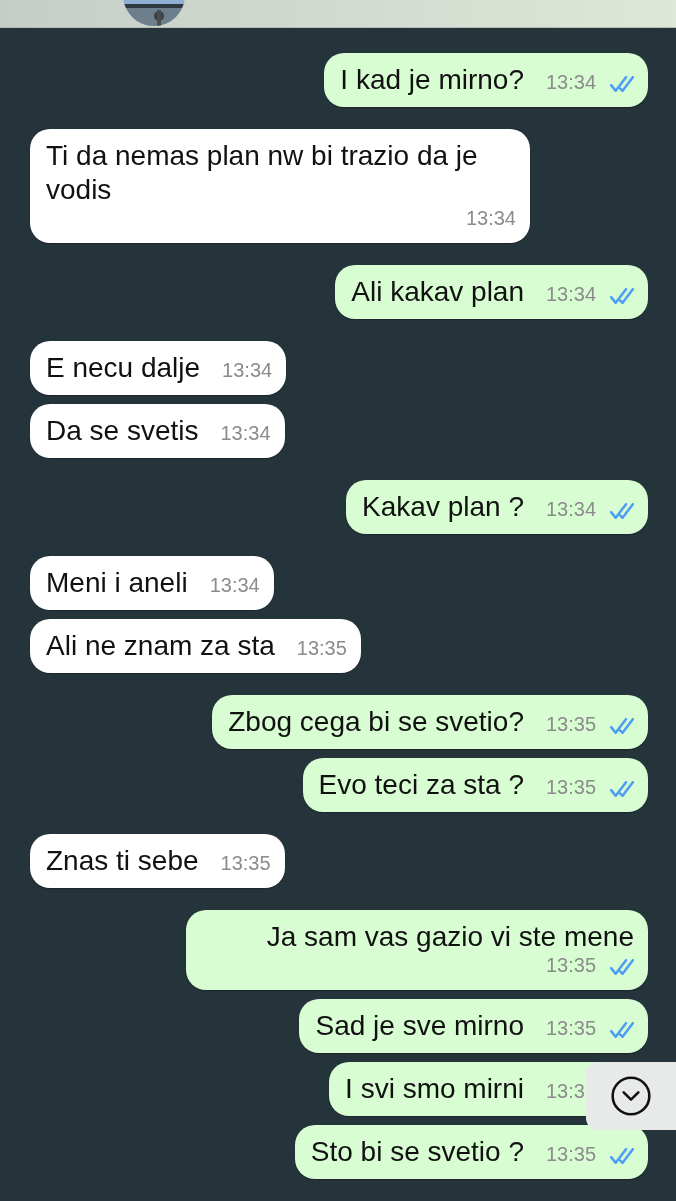 The image size is (676, 1201). What do you see at coordinates (432, 80) in the screenshot?
I see `message-text: I kad je mirno?` at bounding box center [432, 80].